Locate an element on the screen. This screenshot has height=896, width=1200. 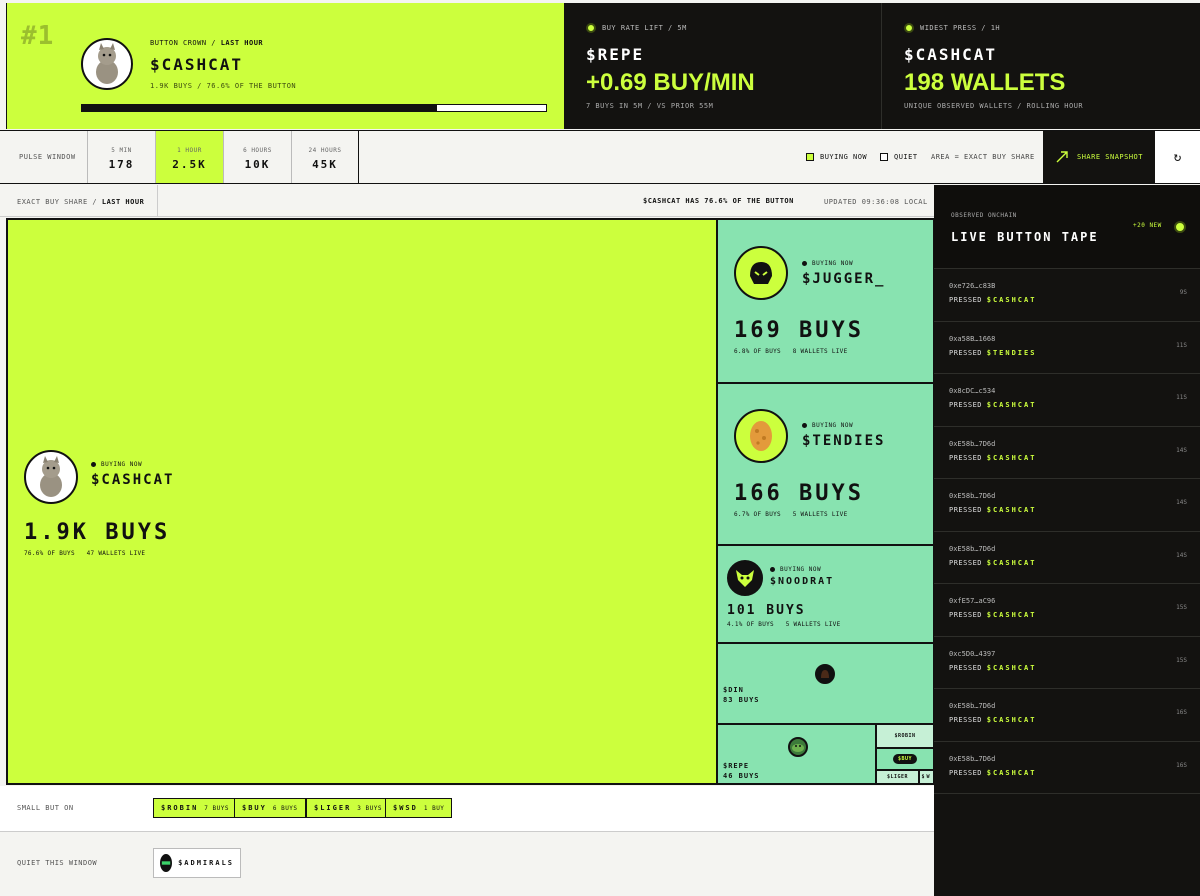
tape-new-count: +20 NEW is located at coordinates (1147, 225).